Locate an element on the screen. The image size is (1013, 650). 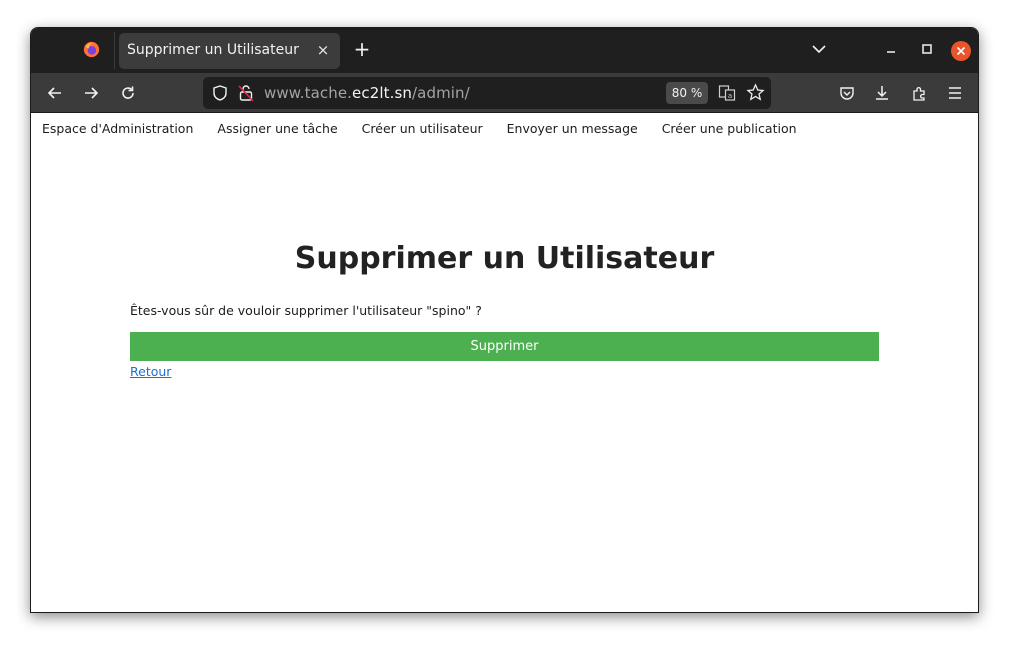
back-arrow-icon is located at coordinates (55, 93).